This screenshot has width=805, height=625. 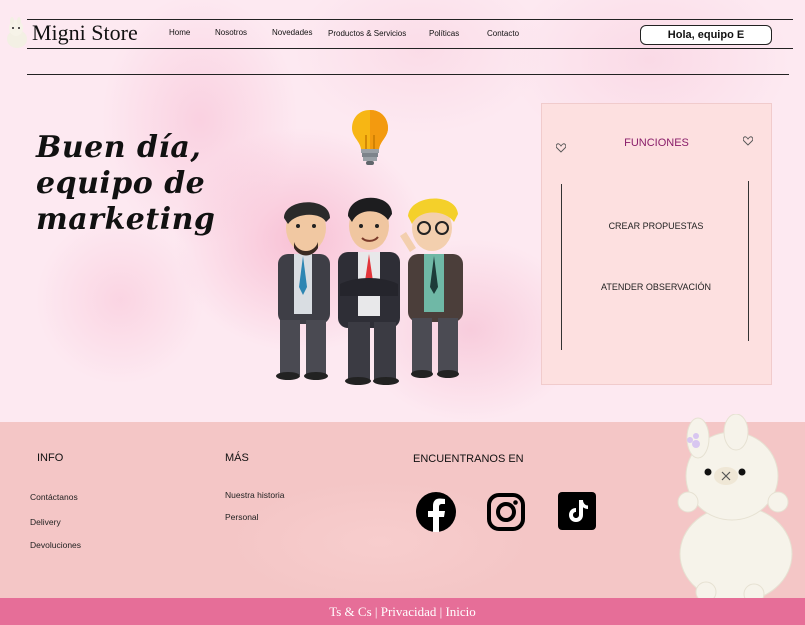 What do you see at coordinates (121, 183) in the screenshot?
I see `hero-title-line2: equipo de` at bounding box center [121, 183].